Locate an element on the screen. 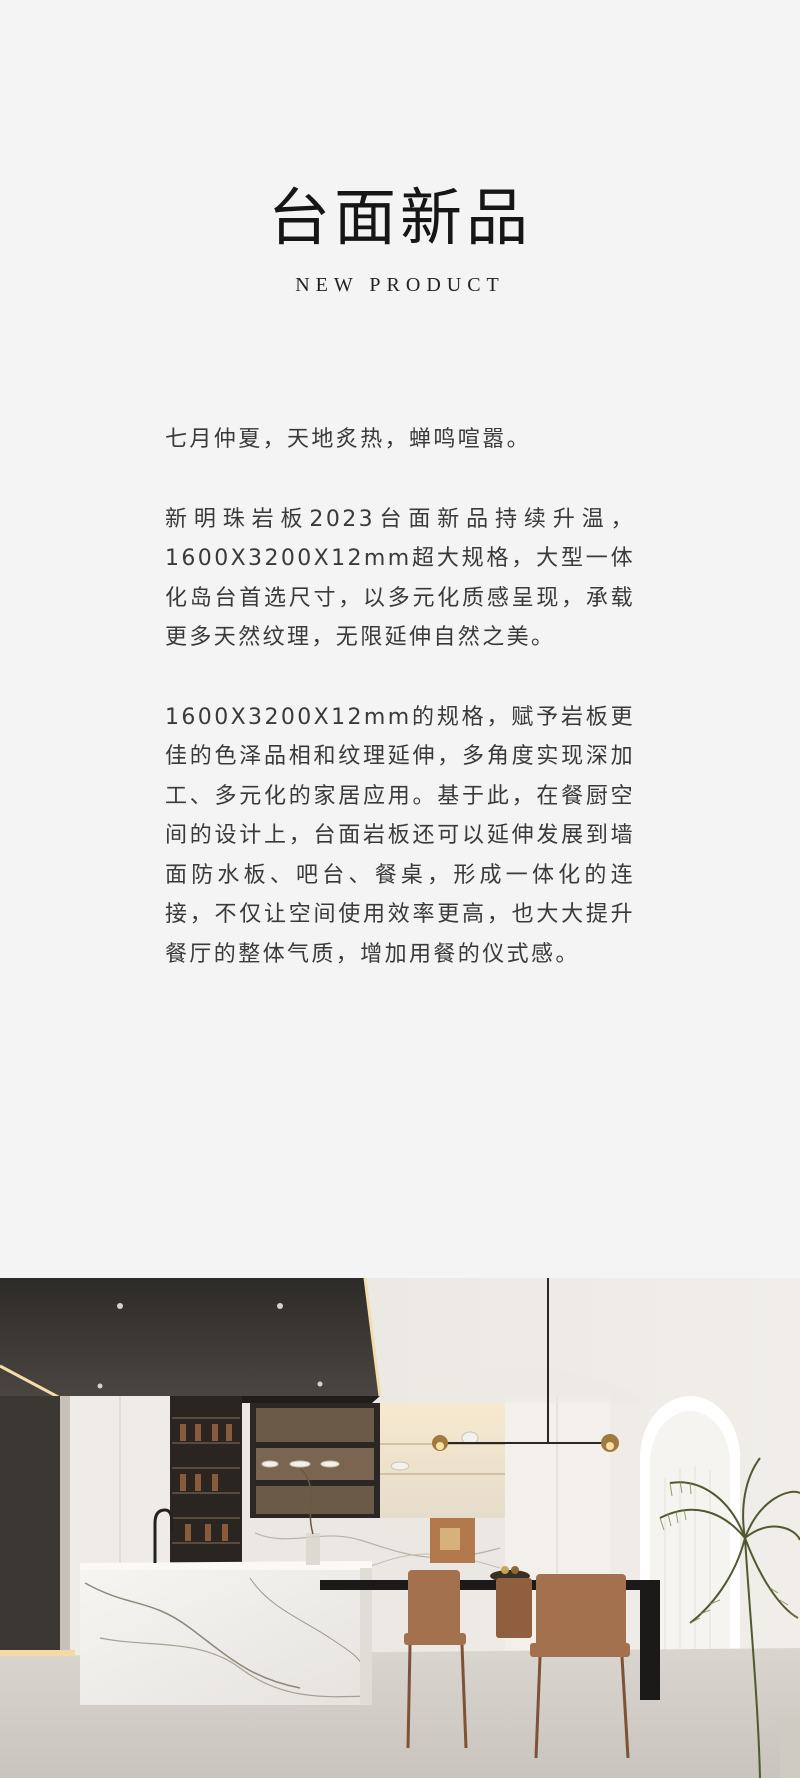 This screenshot has width=800, height=1778. page-subtitle: NEW PRODUCT is located at coordinates (400, 285).